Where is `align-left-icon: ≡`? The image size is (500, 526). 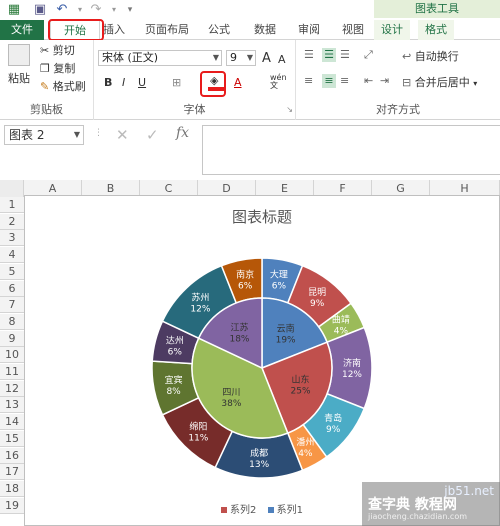 align-left-icon: ≡ is located at coordinates (308, 81).